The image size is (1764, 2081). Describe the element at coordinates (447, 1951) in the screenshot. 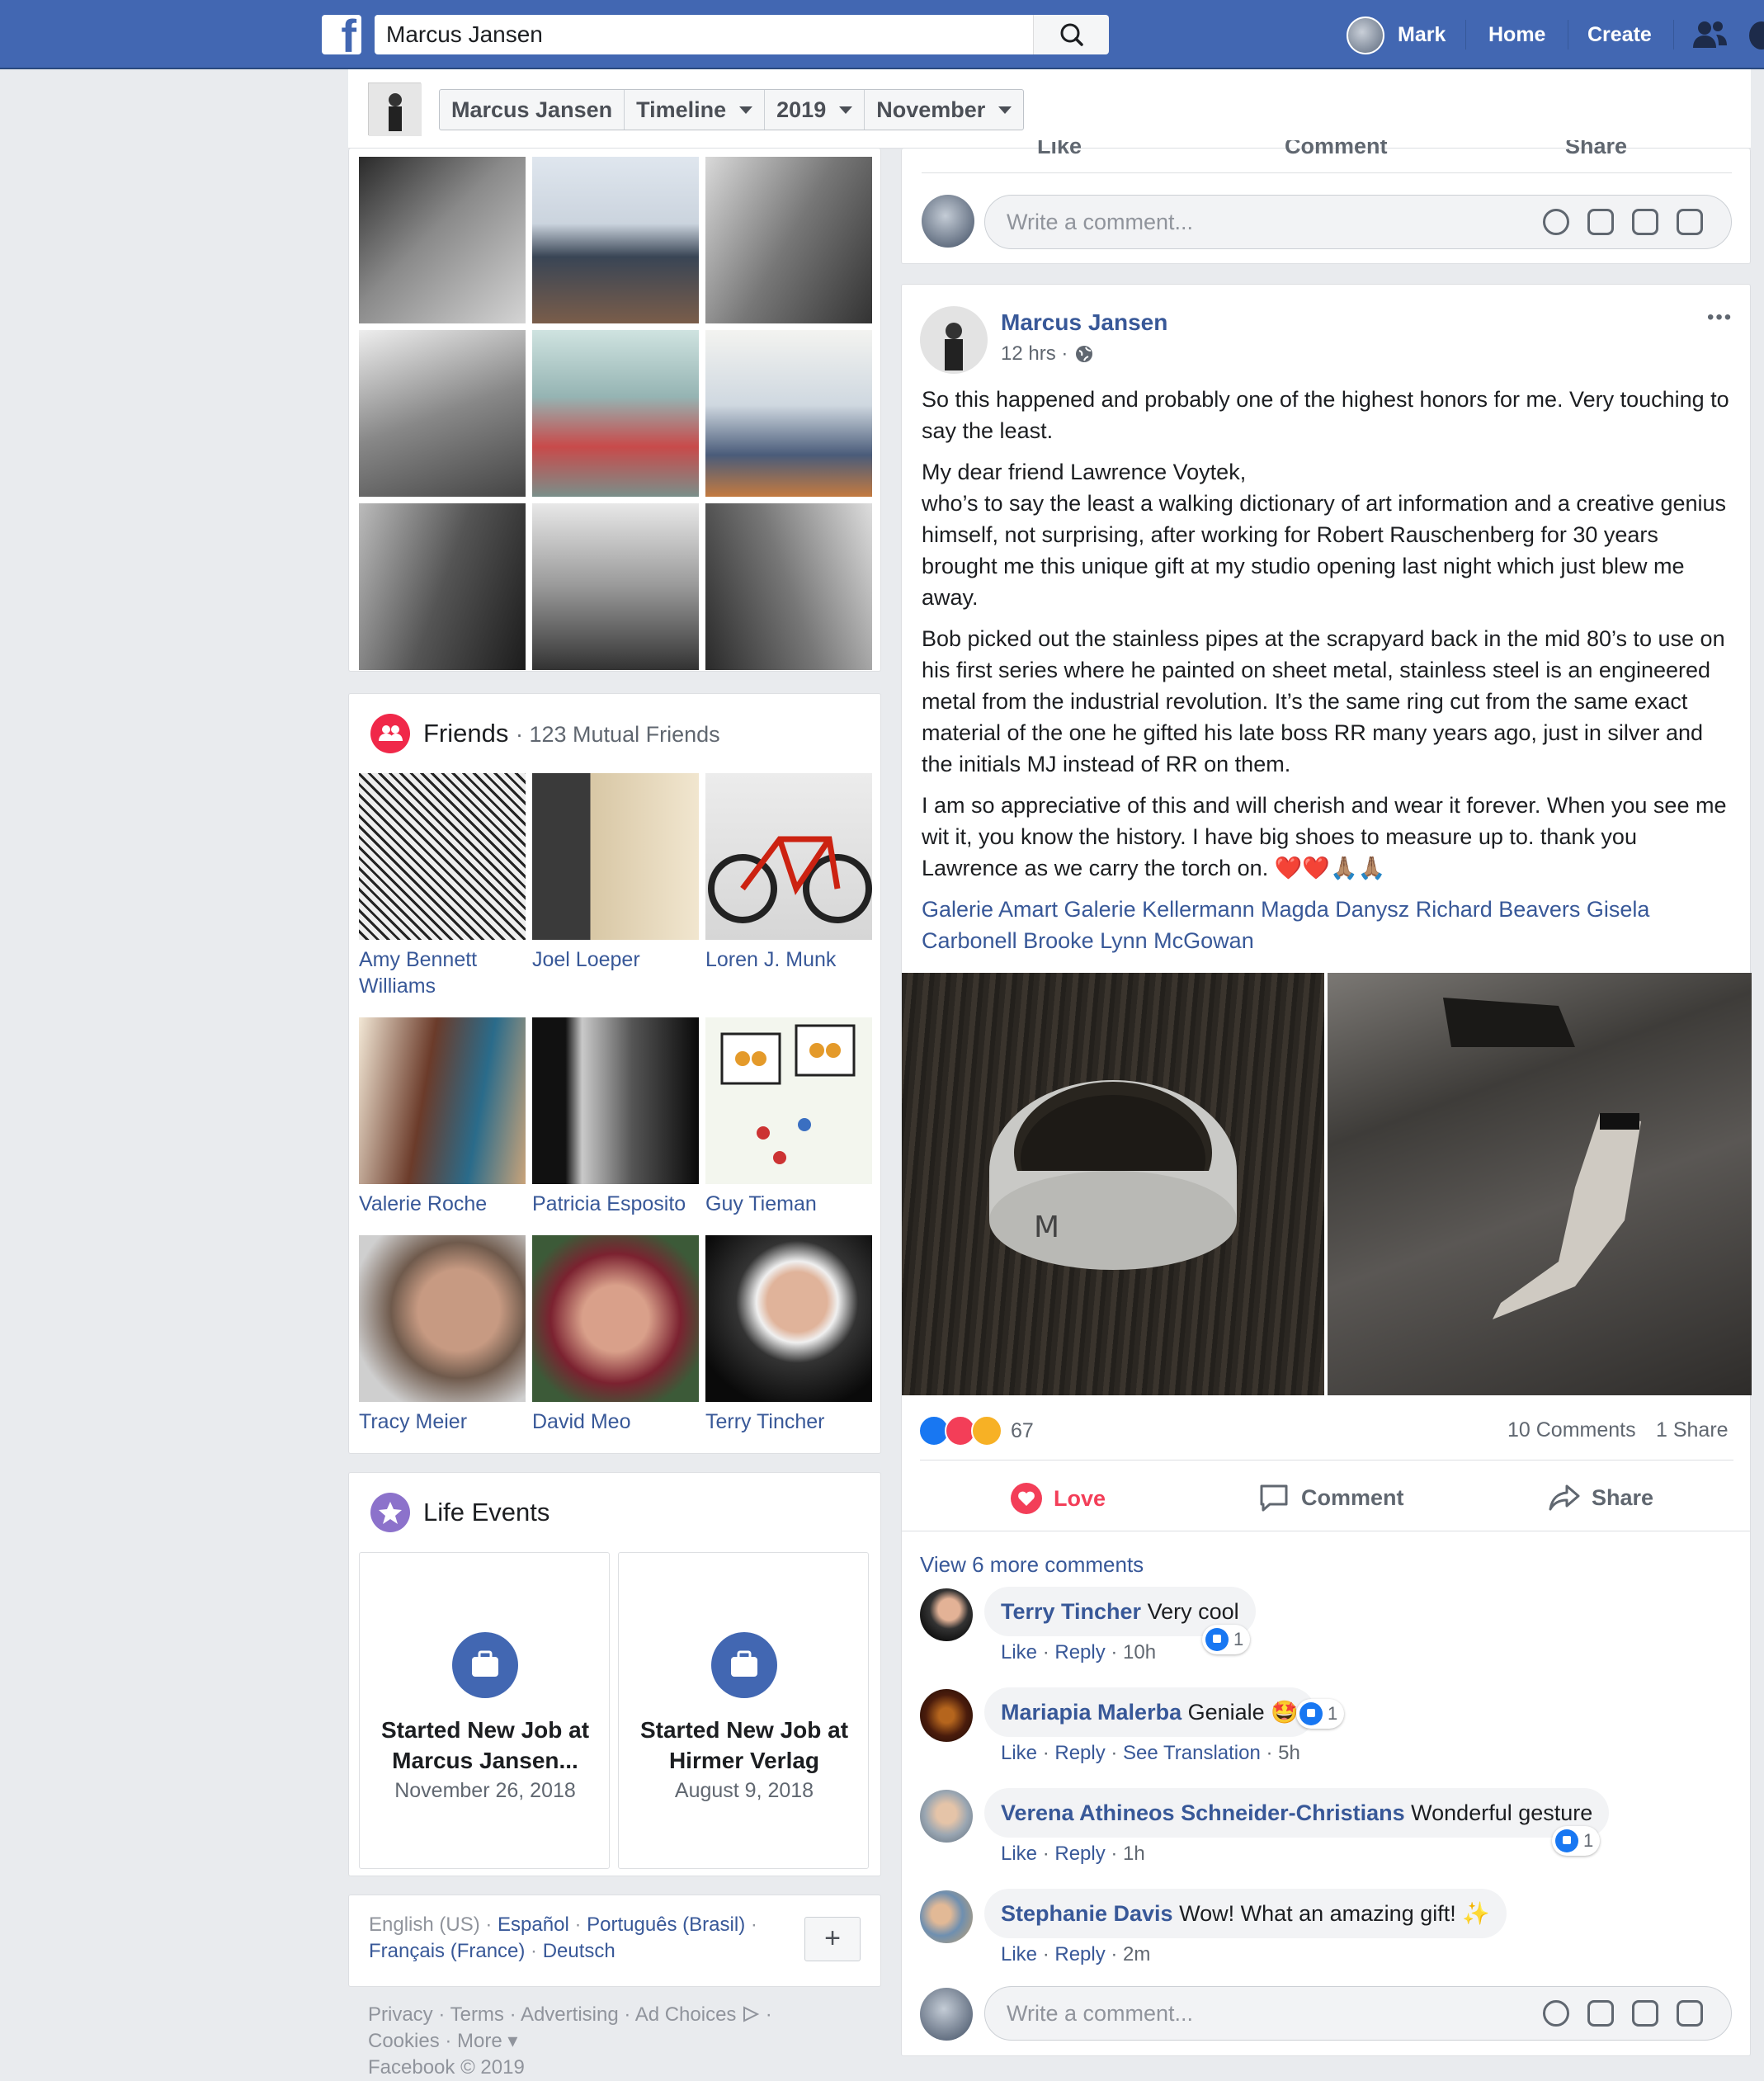

I see `language-link: Français (France)` at that location.